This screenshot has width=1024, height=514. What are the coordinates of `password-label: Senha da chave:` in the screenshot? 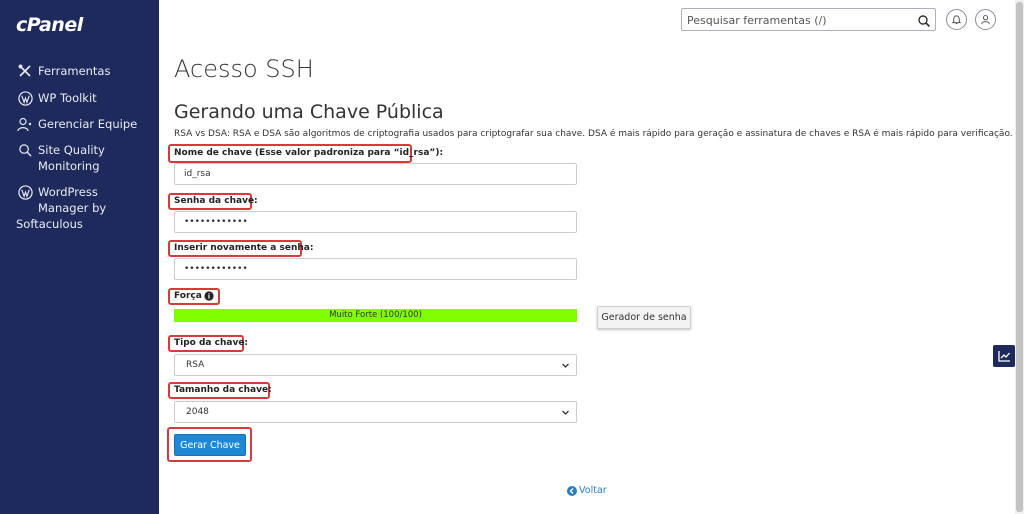 It's located at (216, 201).